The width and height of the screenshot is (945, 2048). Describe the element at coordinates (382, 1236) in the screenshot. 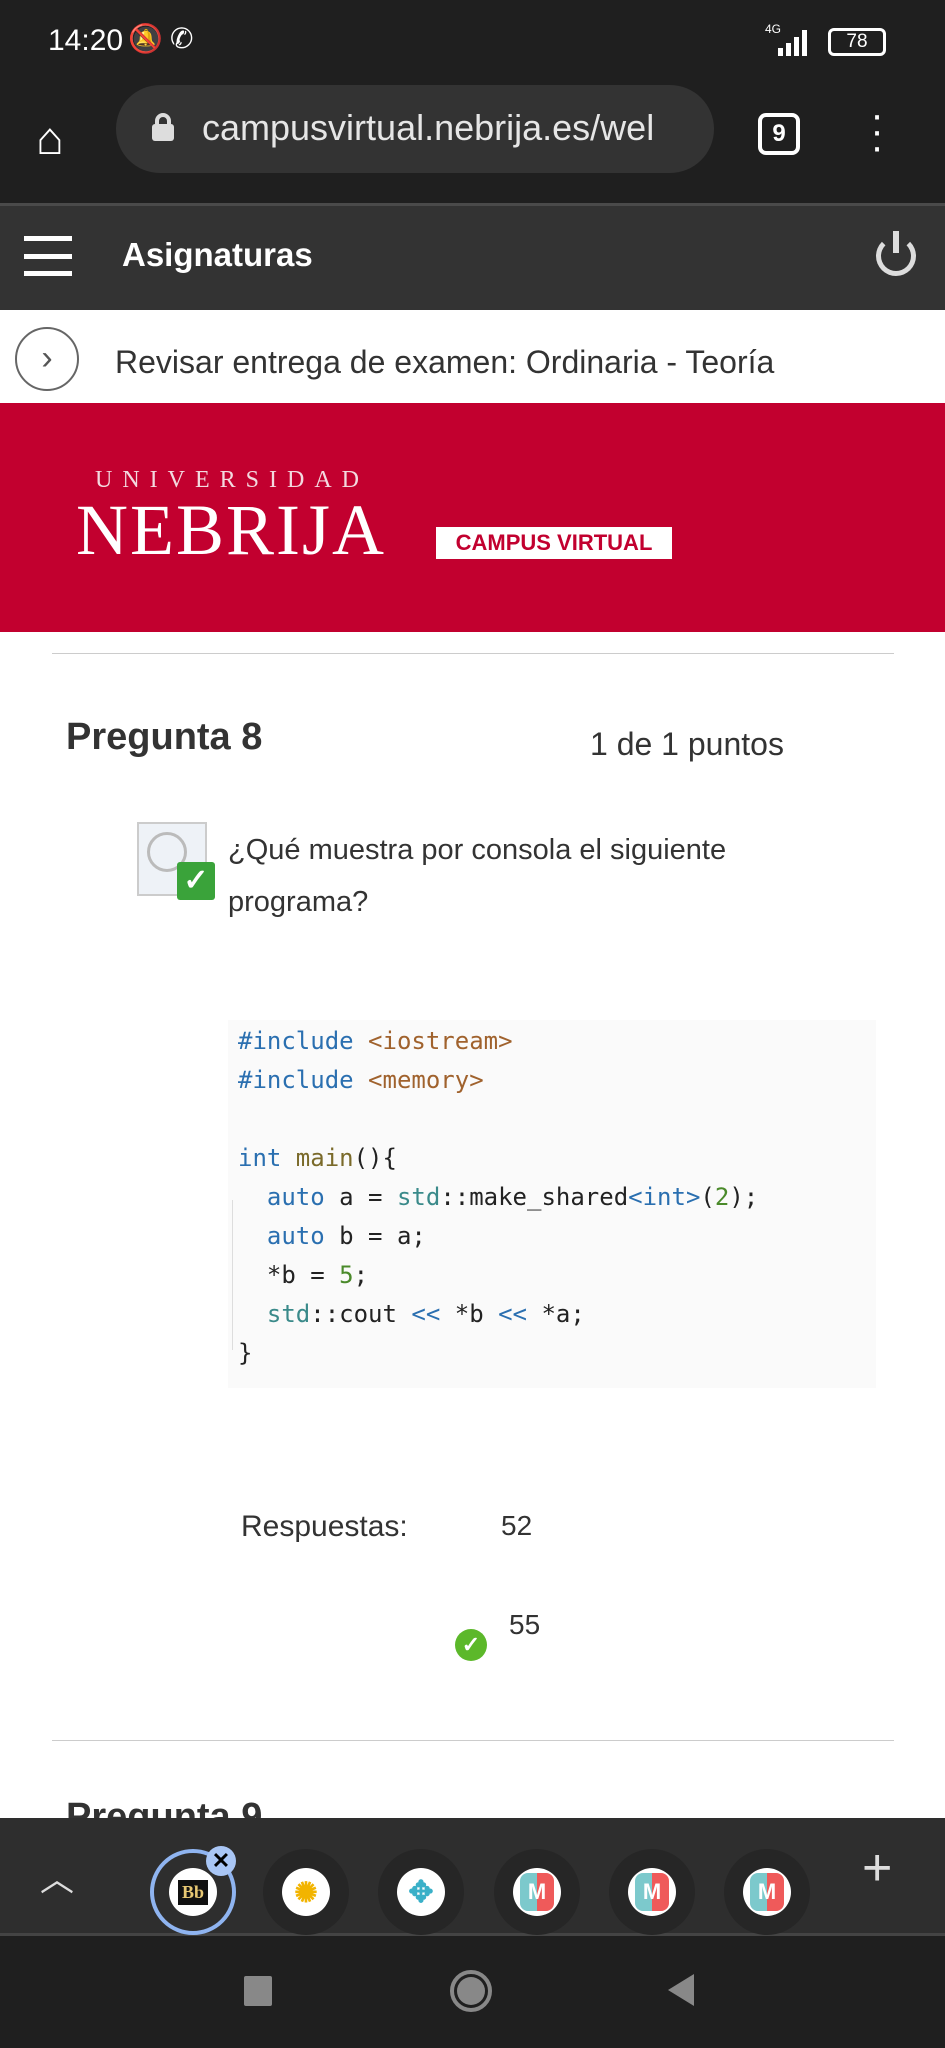

I see `code-token: b = a;` at that location.